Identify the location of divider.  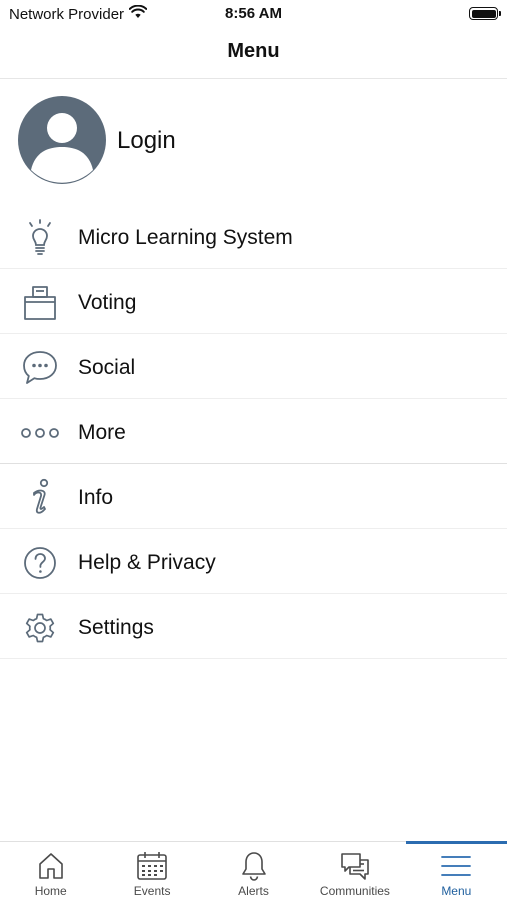
(253, 658).